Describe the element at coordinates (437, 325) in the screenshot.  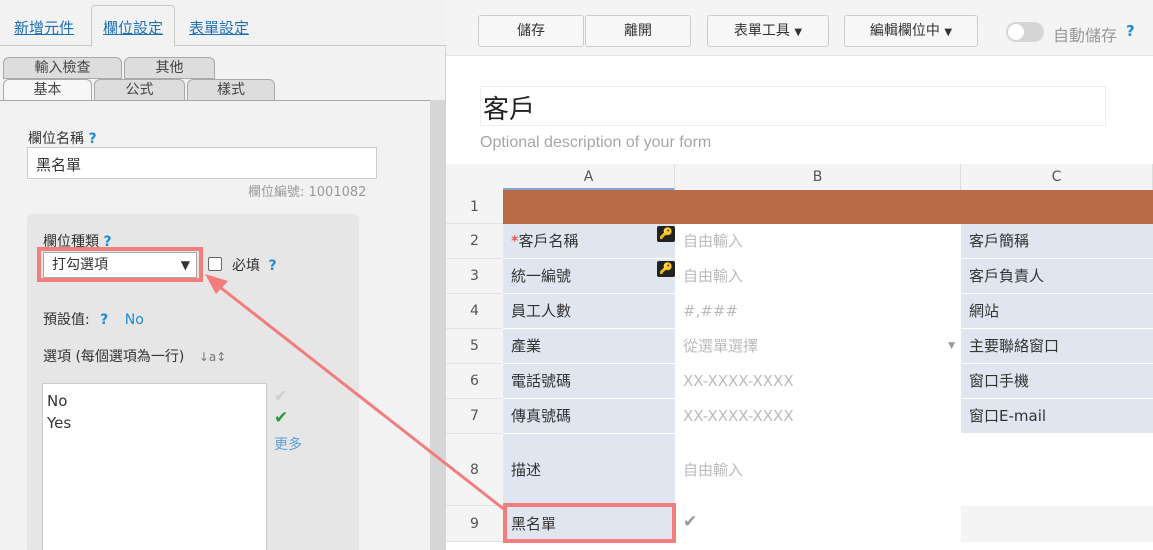
I see `panel-scrollbar` at that location.